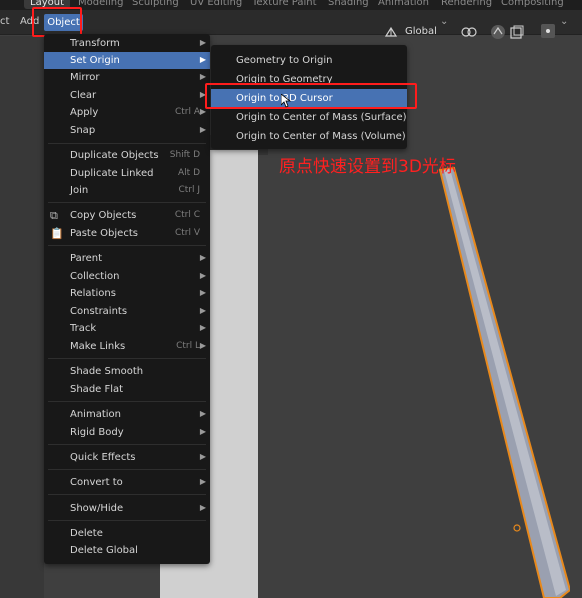 The width and height of the screenshot is (582, 598). Describe the element at coordinates (127, 414) in the screenshot. I see `menu-item-animation: Animation ▶` at that location.